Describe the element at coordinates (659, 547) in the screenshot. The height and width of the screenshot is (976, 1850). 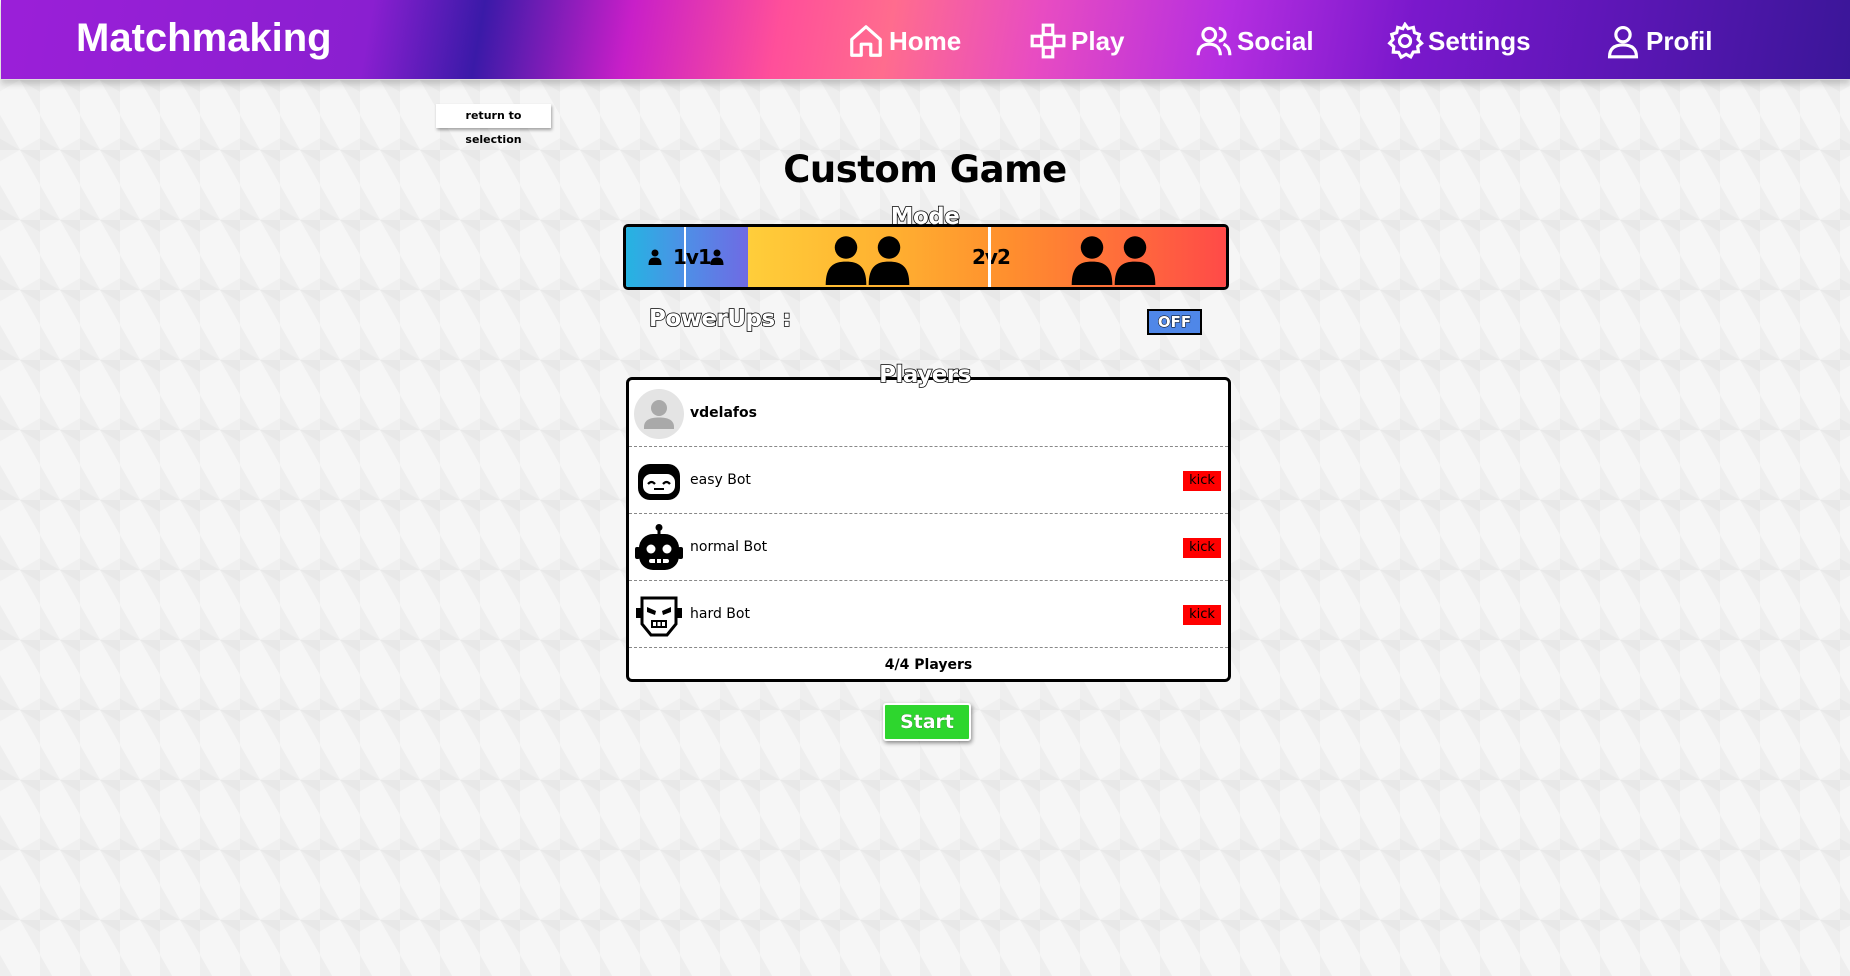
I see `normal-bot-icon` at that location.